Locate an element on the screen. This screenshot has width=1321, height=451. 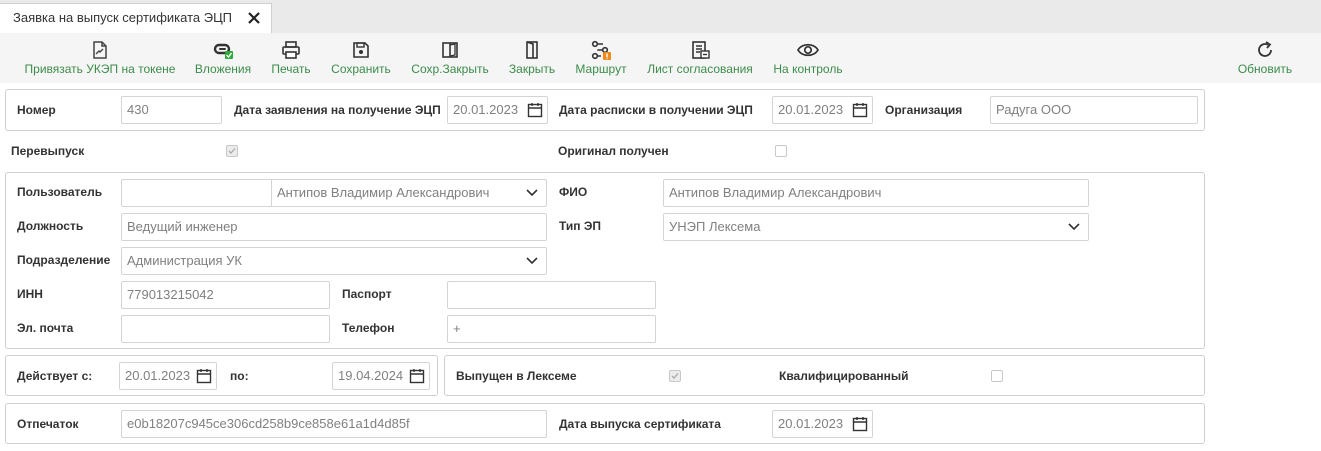
valid-from-field: 20.01.2023 is located at coordinates (168, 376).